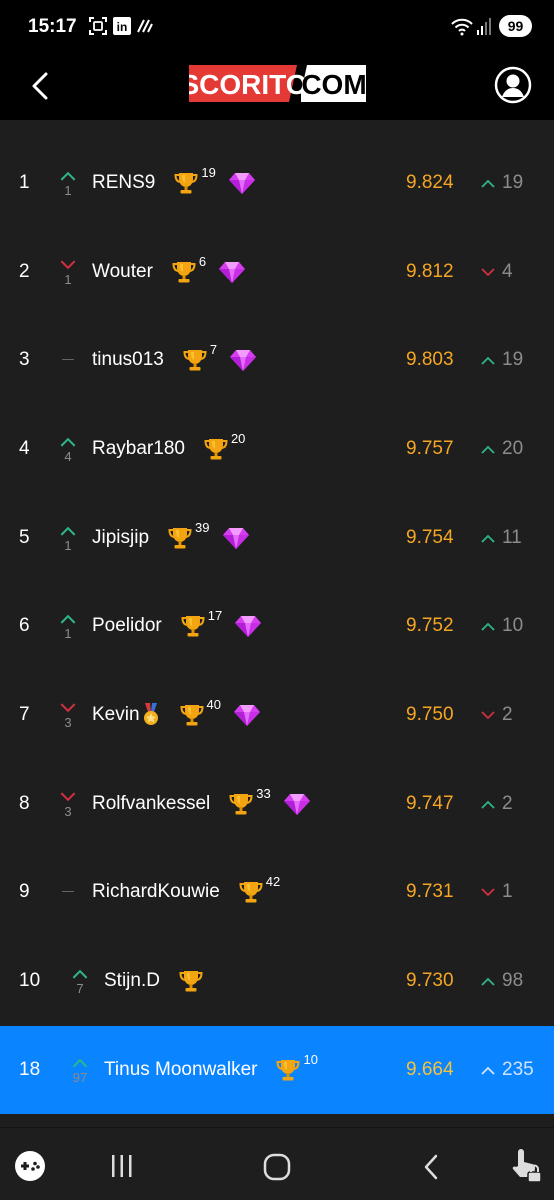 This screenshot has height=1200, width=554. I want to click on player-name: Poelidor, so click(127, 626).